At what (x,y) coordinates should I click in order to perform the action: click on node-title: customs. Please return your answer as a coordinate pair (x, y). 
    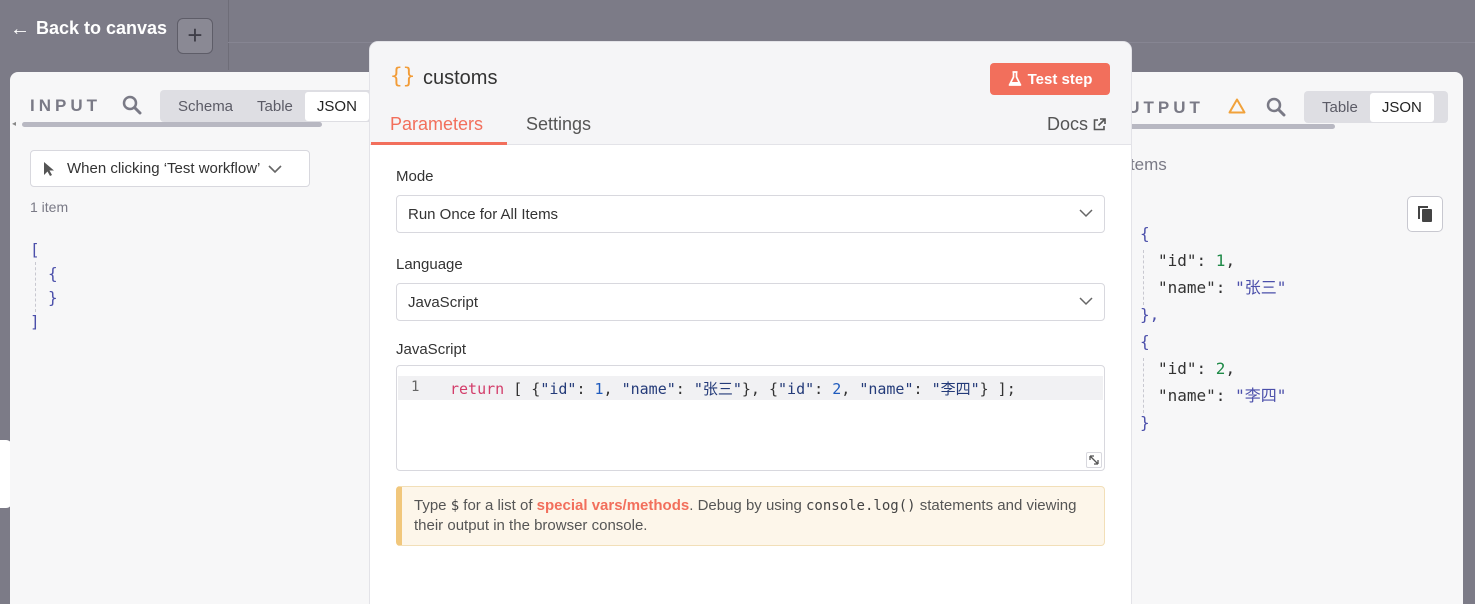
    Looking at the image, I should click on (460, 78).